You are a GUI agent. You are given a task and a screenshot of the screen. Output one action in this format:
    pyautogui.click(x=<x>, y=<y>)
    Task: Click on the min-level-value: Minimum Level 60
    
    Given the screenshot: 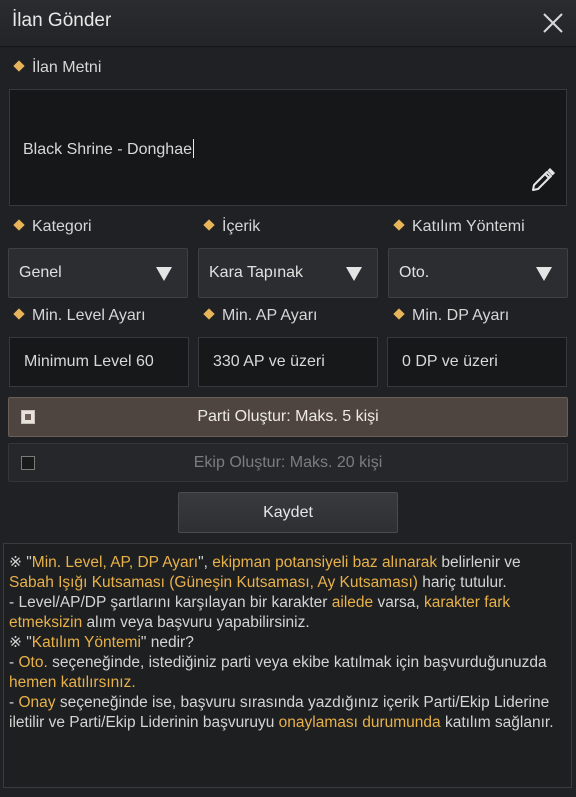 What is the action you would take?
    pyautogui.click(x=89, y=361)
    